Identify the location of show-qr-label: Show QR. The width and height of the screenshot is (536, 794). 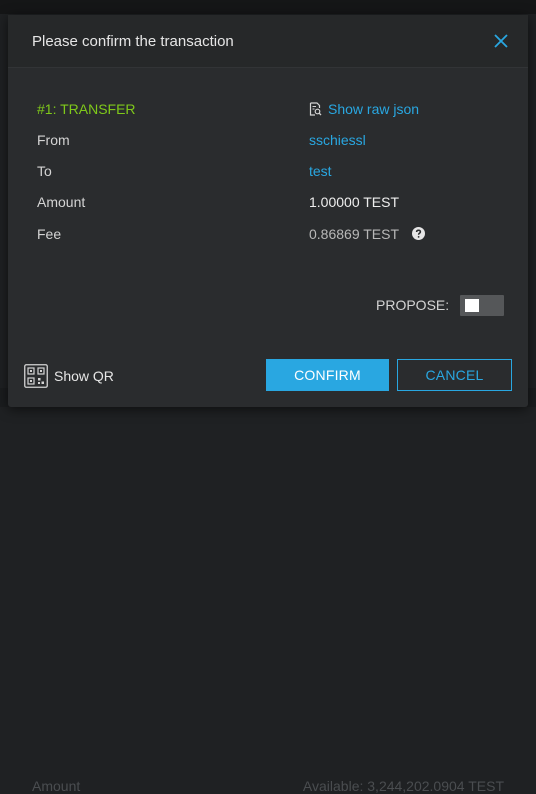
(84, 376).